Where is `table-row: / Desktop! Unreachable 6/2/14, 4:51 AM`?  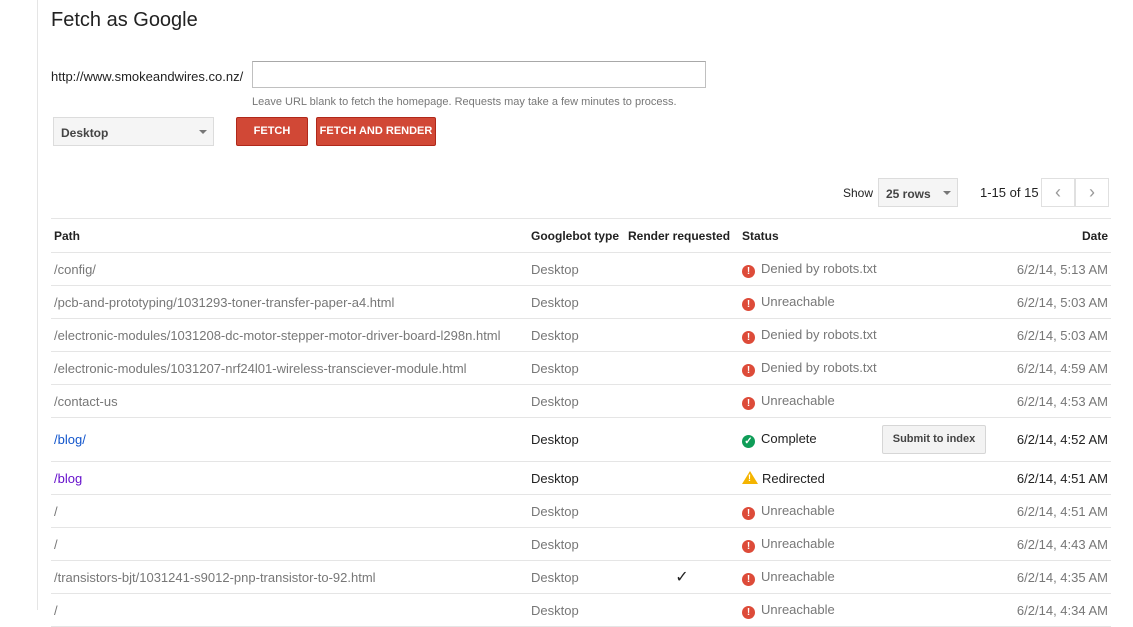
table-row: / Desktop! Unreachable 6/2/14, 4:51 AM is located at coordinates (581, 511).